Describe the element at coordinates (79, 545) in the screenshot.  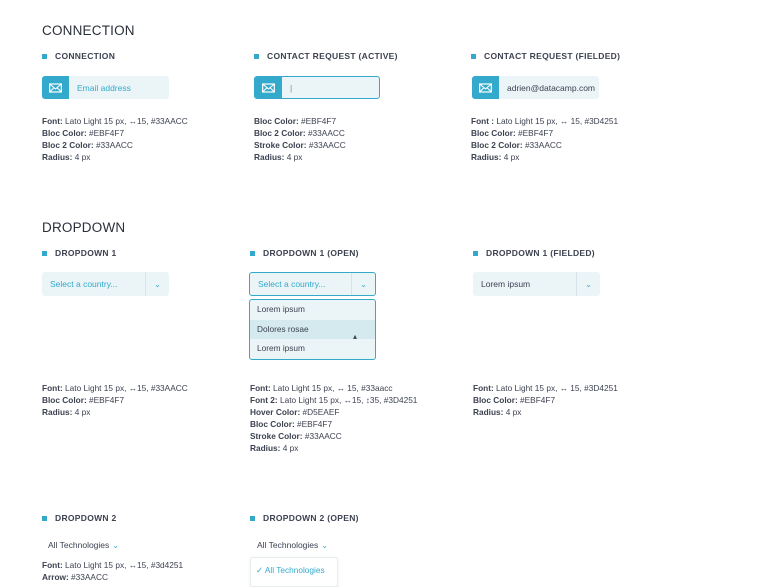
I see `select-value: All Technologies` at that location.